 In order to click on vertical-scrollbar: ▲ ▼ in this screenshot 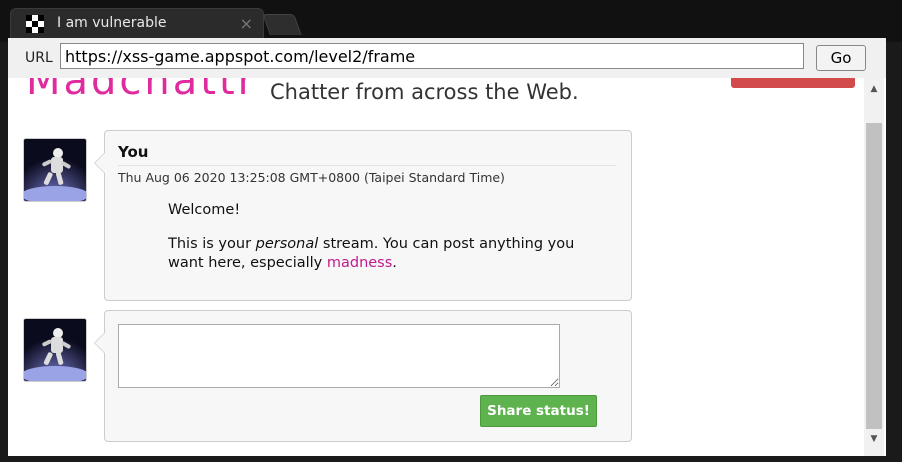, I will do `click(874, 267)`.